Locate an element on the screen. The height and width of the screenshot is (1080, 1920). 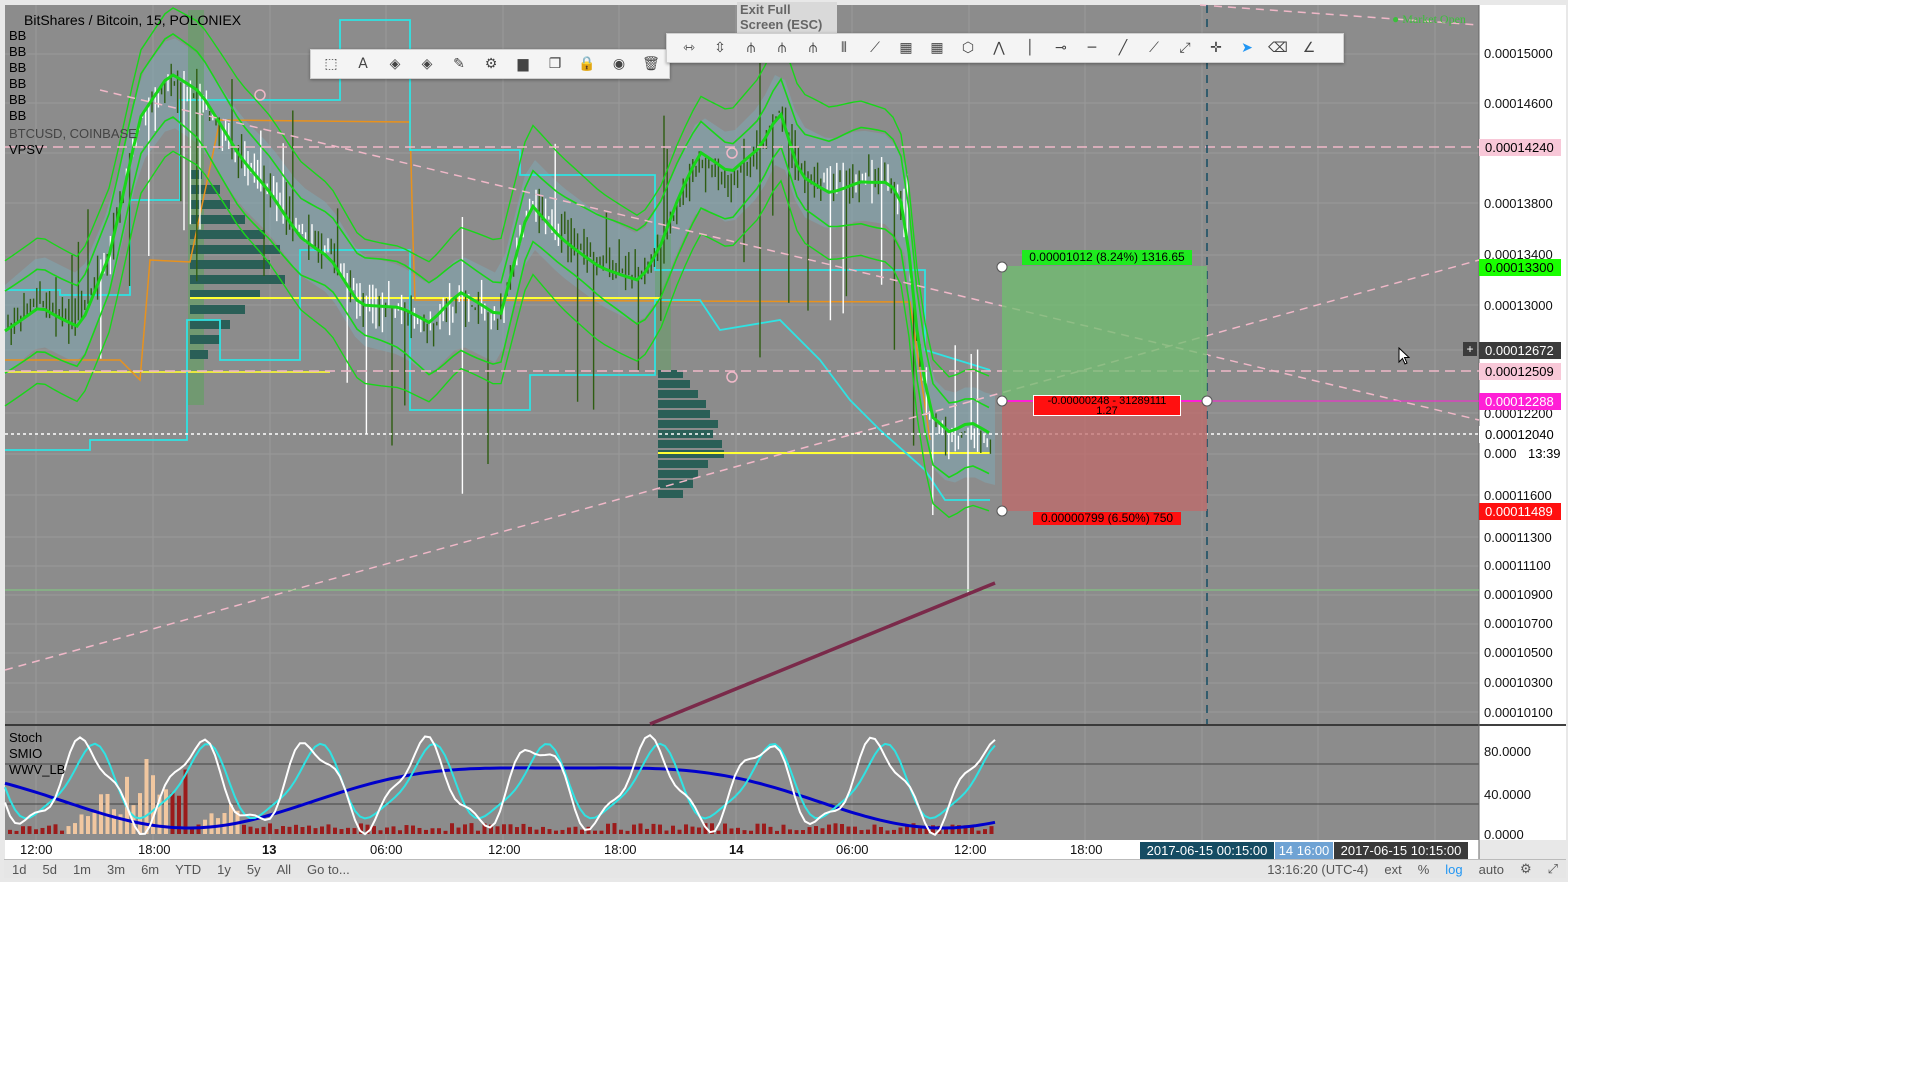
horizontal-line-icon: ─ is located at coordinates (1092, 48).